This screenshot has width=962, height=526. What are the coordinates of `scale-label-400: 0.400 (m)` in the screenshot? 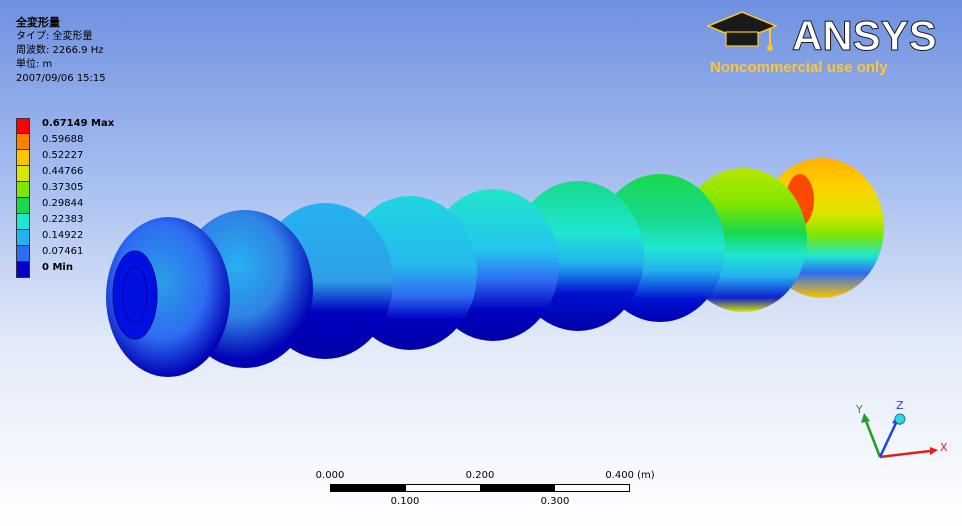 It's located at (630, 475).